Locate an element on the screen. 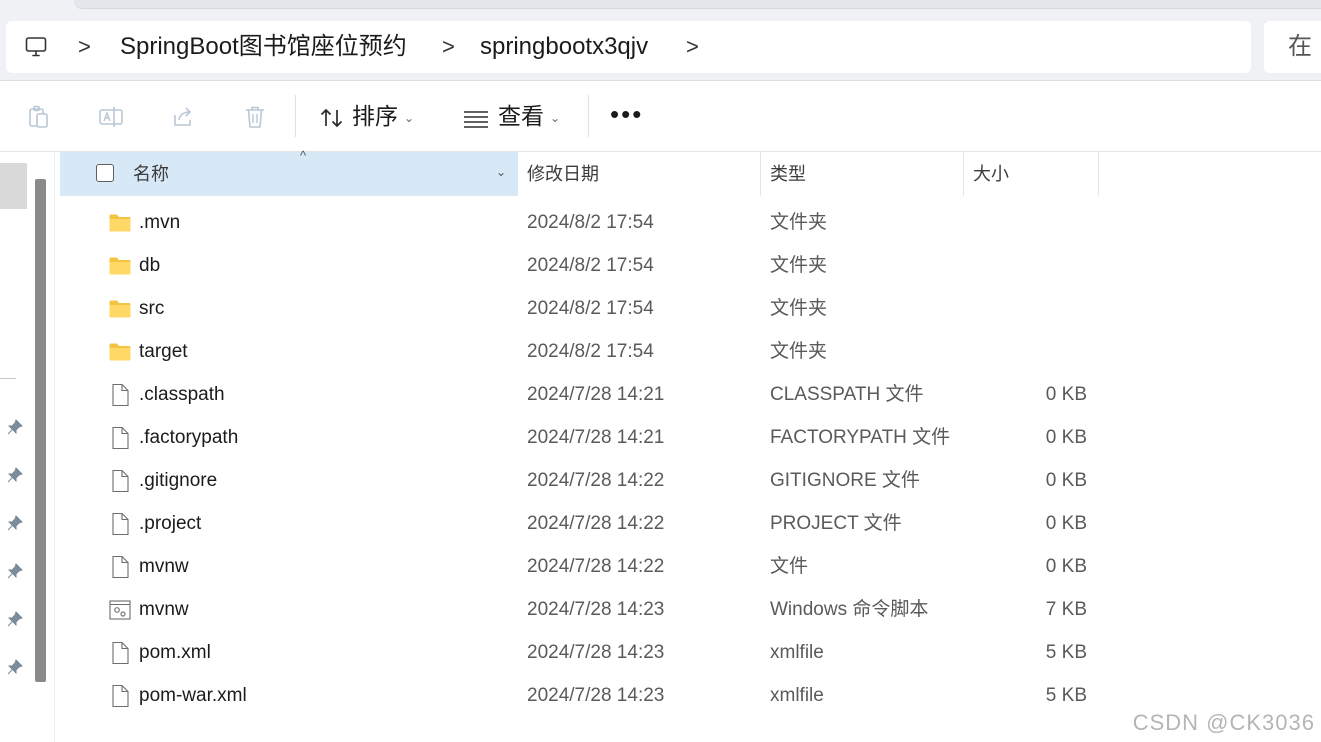 The height and width of the screenshot is (742, 1321). file-size: 7 KB is located at coordinates (1066, 609).